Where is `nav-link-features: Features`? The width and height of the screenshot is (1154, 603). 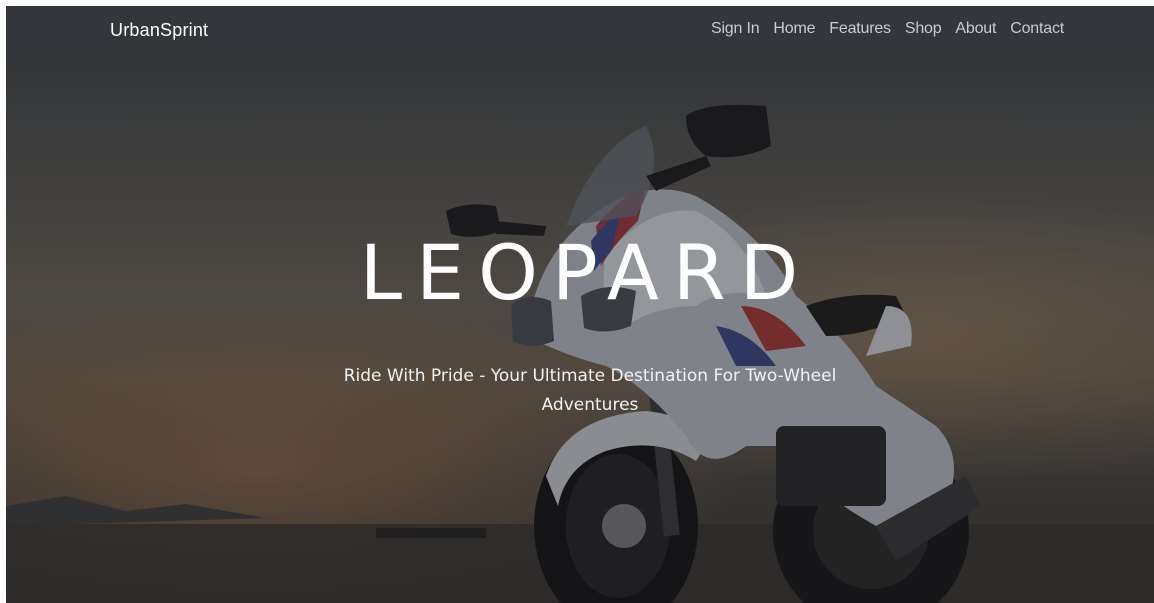 nav-link-features: Features is located at coordinates (860, 29).